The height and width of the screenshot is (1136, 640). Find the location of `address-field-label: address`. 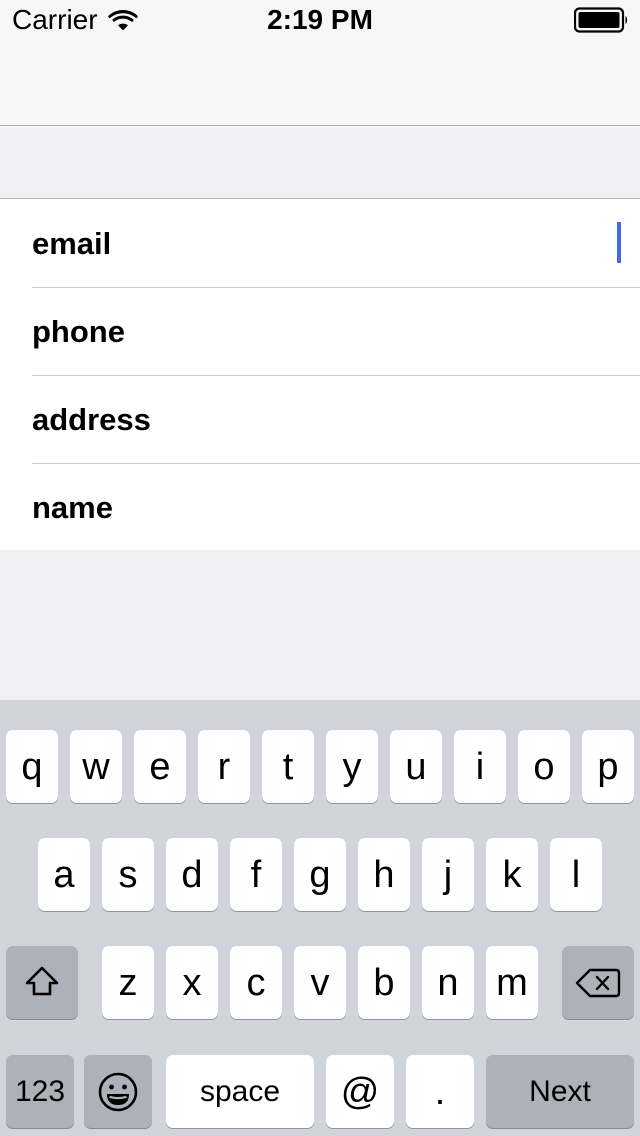

address-field-label: address is located at coordinates (91, 419).